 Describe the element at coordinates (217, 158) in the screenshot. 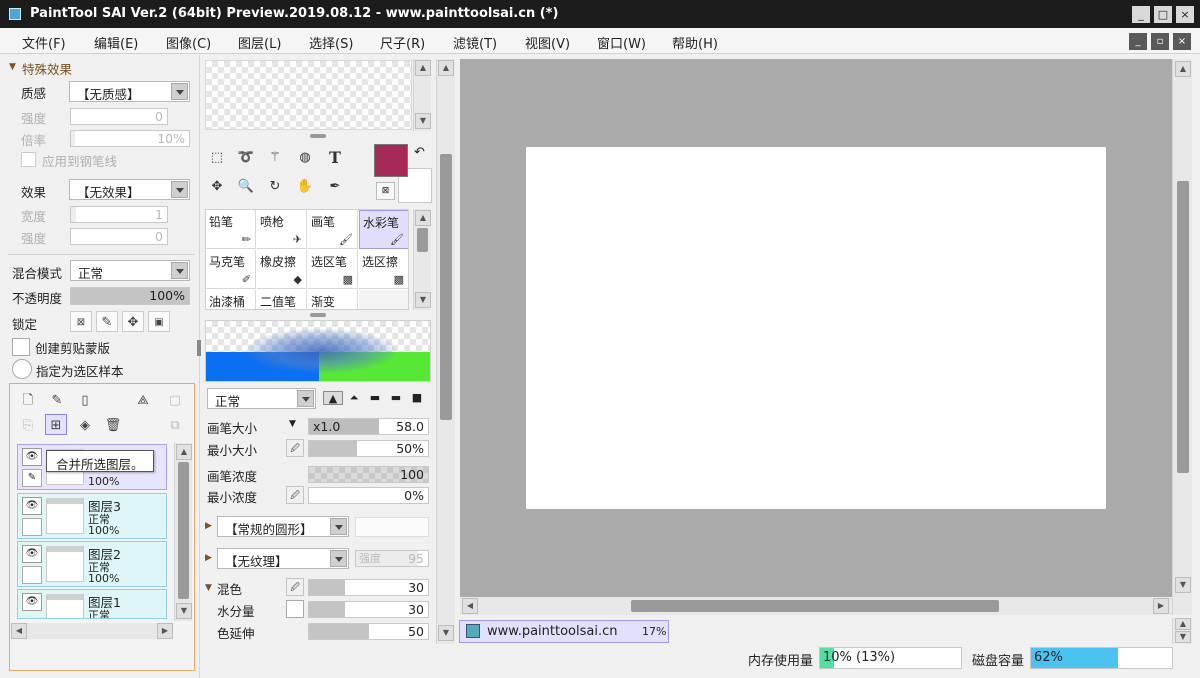

I see `select-rect-icon: ⬚` at that location.